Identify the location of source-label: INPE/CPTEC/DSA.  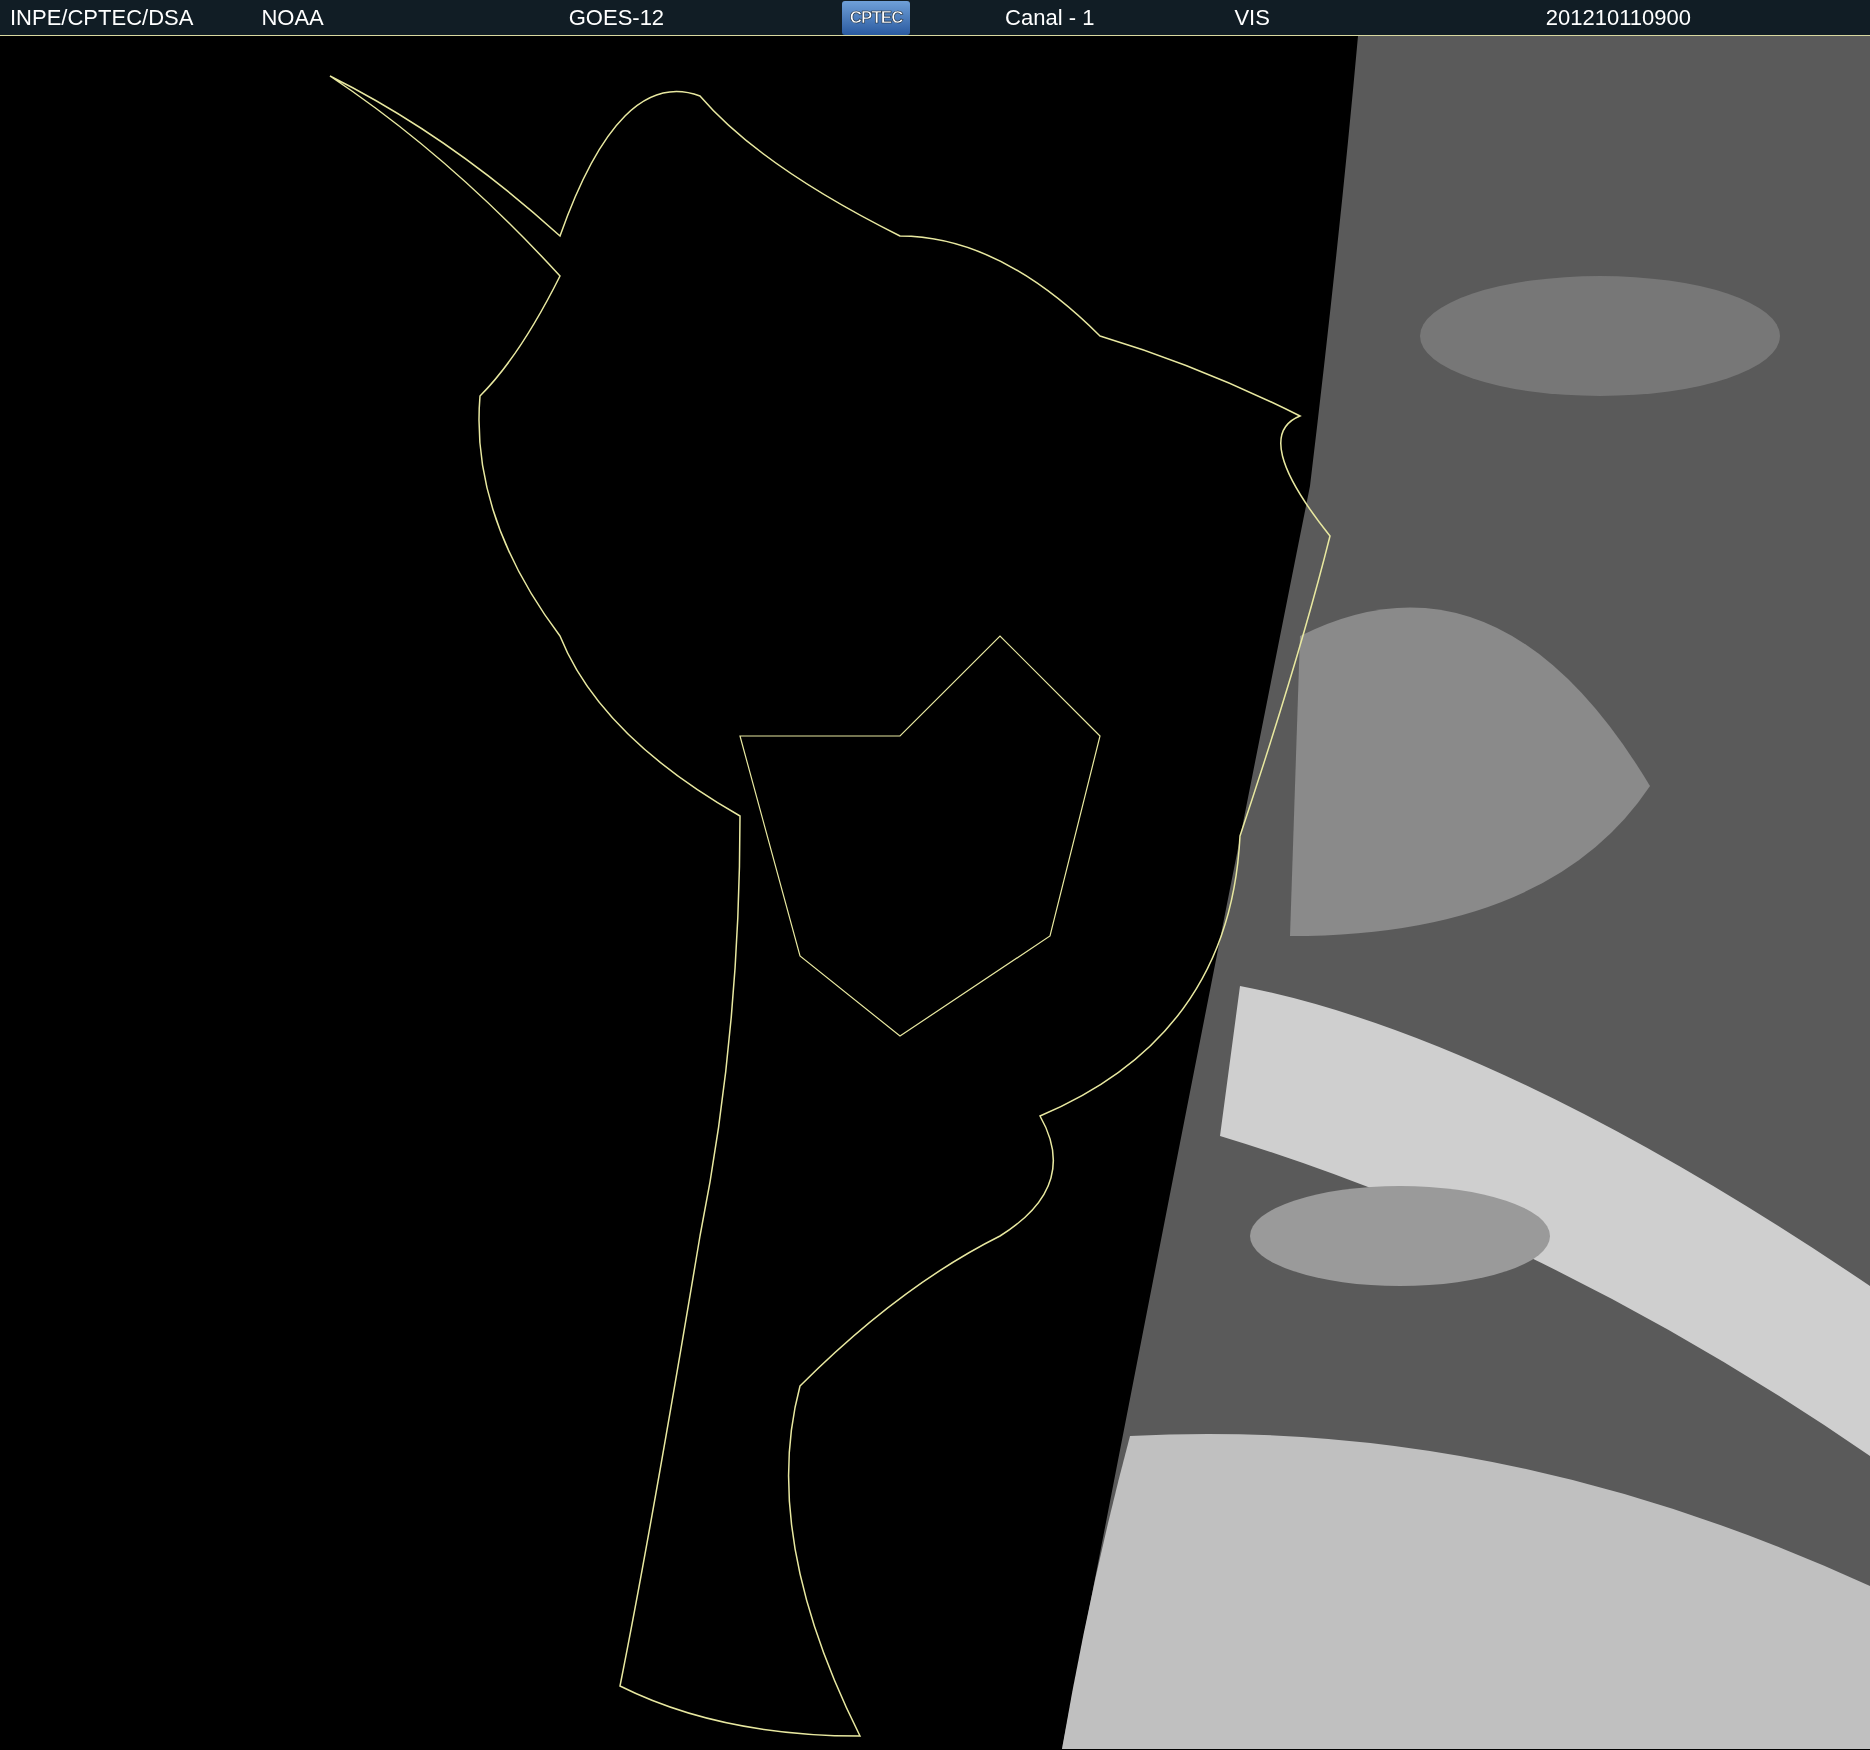
(102, 18).